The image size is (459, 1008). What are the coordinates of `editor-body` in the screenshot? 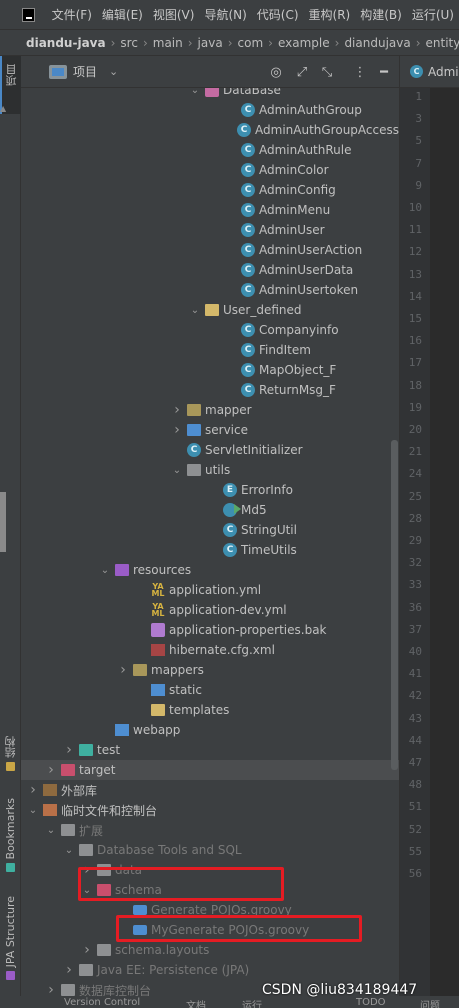 It's located at (444, 542).